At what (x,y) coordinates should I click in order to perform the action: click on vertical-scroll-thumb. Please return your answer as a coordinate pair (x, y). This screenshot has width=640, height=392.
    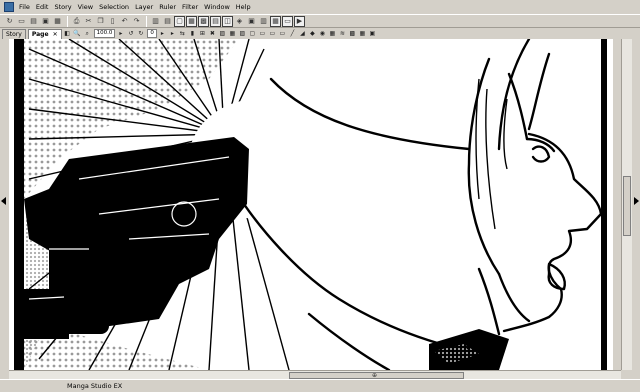
    Looking at the image, I should click on (627, 206).